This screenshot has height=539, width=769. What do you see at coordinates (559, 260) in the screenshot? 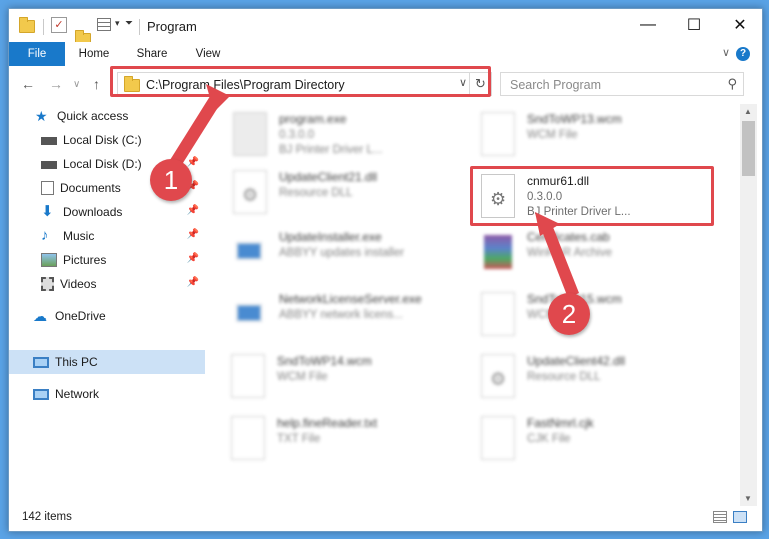
I see `arrow-2-shaft` at bounding box center [559, 260].